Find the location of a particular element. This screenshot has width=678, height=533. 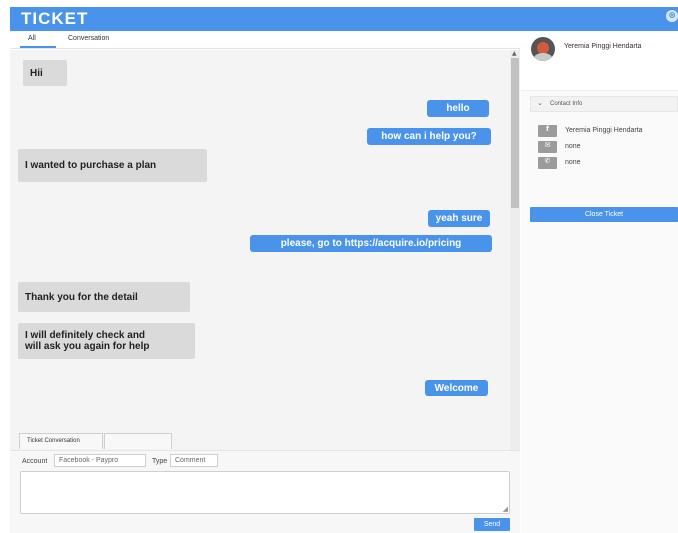

email-icon: ✉ is located at coordinates (547, 147).